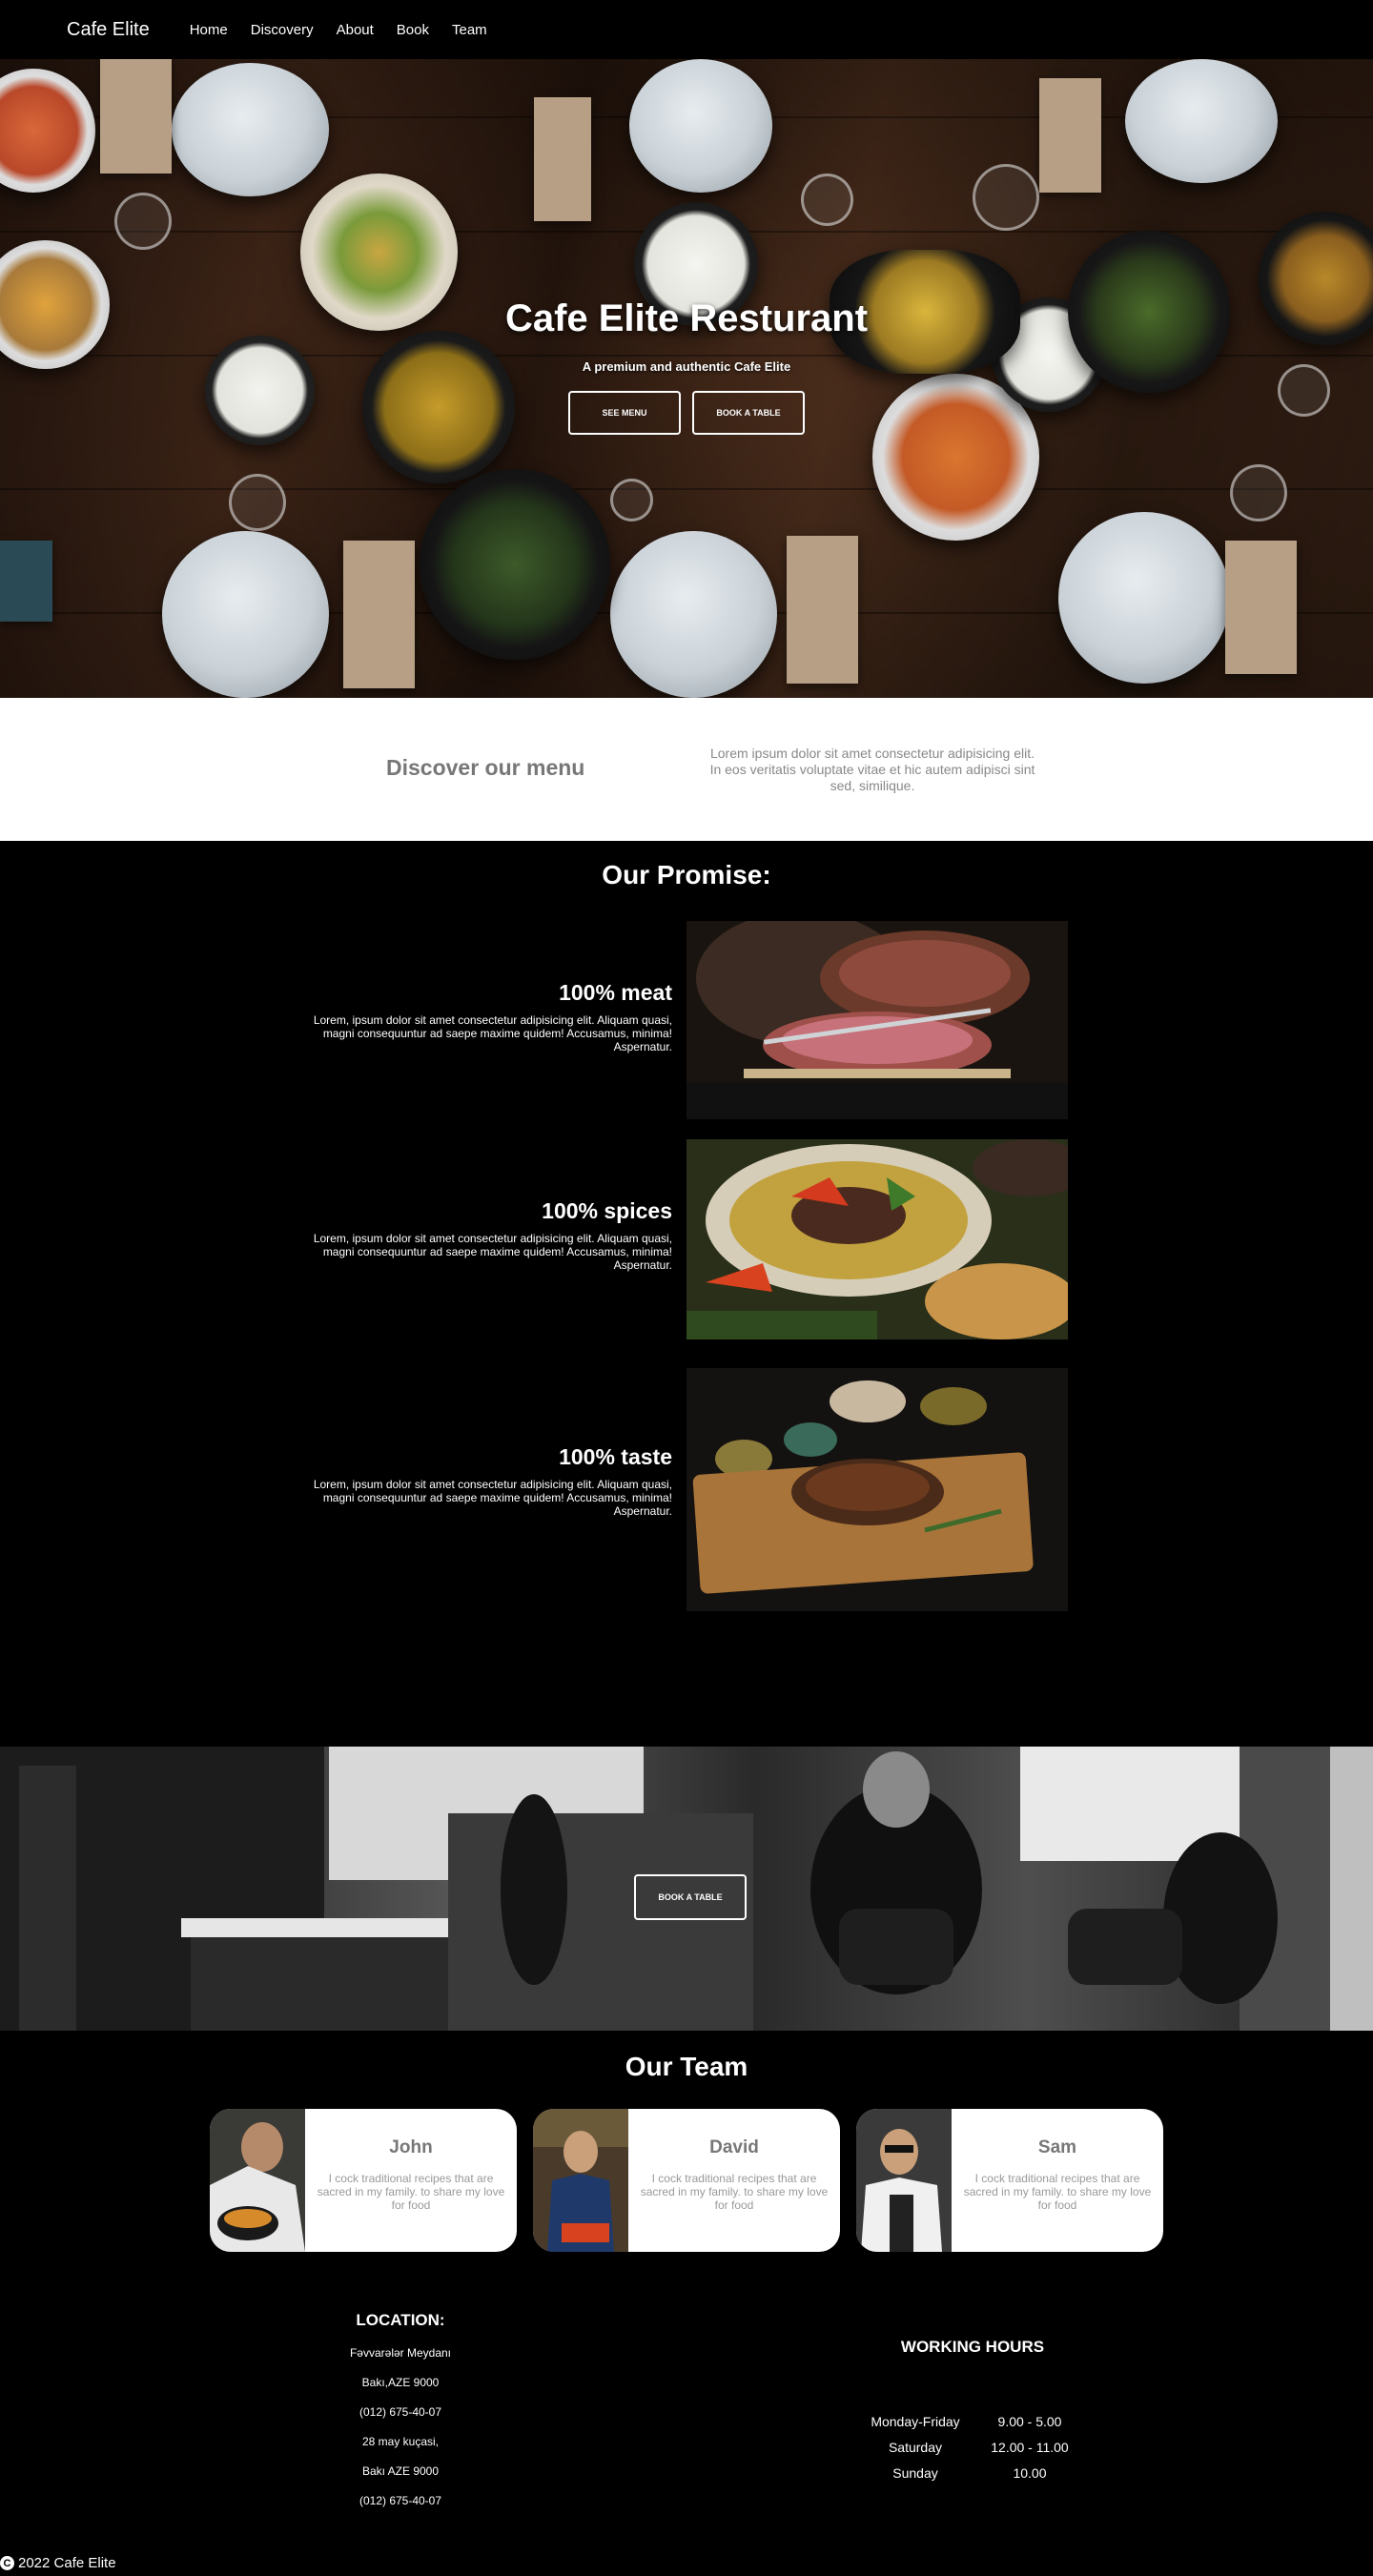  I want to click on see-menu-button: SEE MENU, so click(624, 413).